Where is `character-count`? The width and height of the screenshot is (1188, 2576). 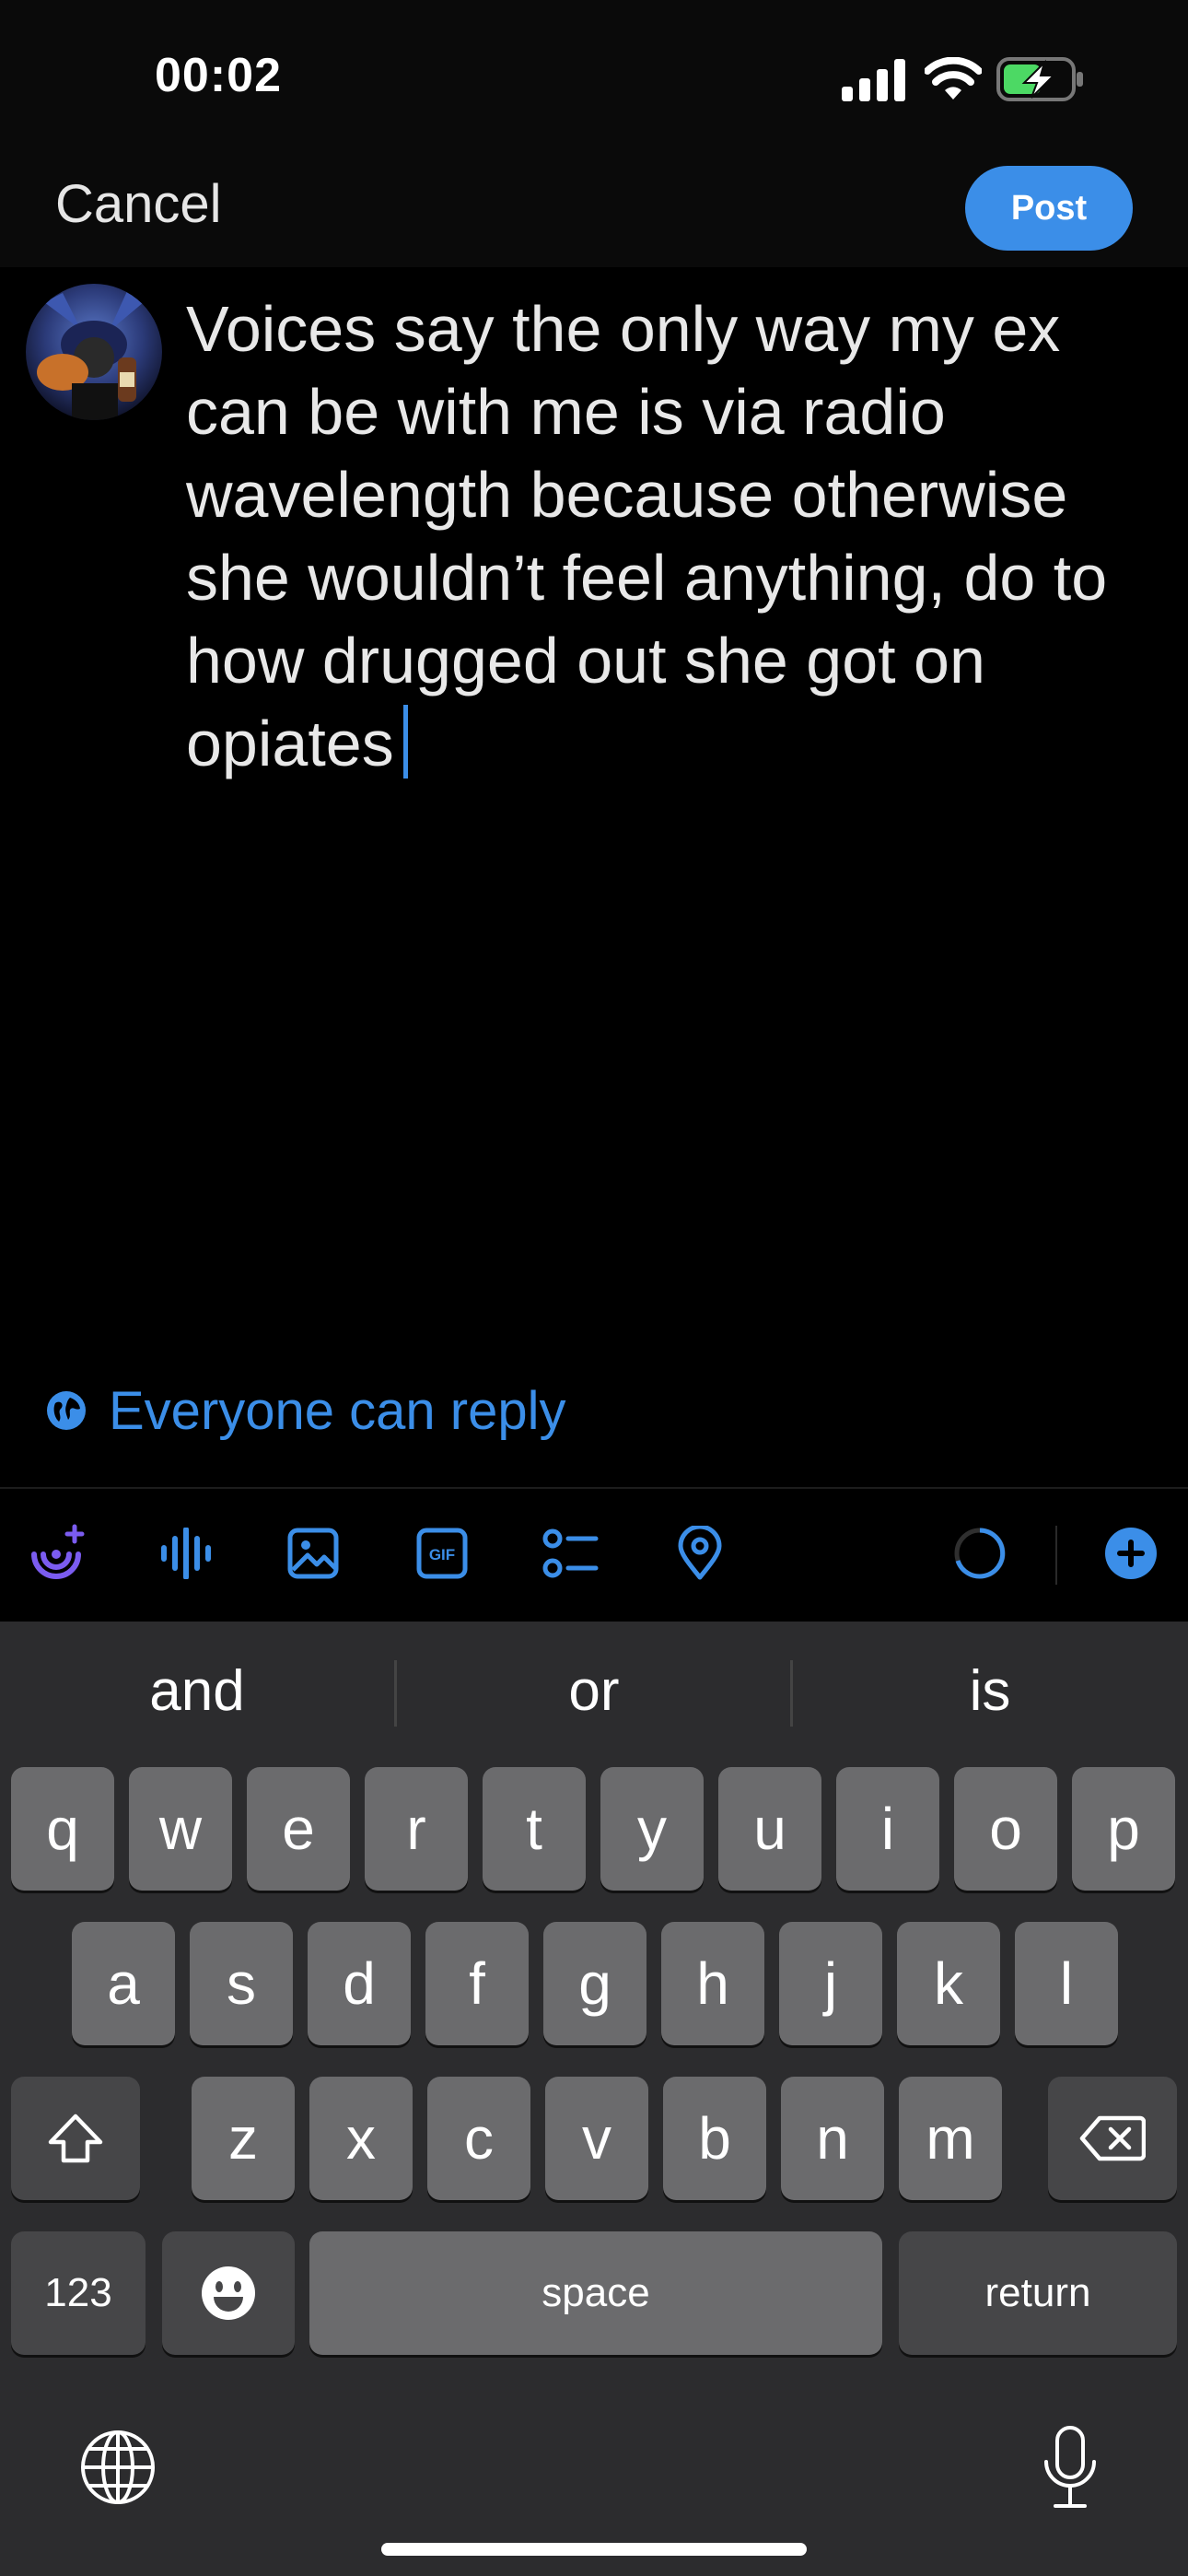
character-count is located at coordinates (980, 1553).